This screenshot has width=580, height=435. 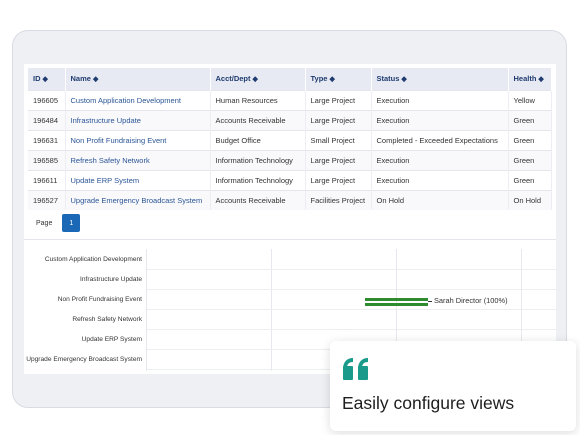 I want to click on gantt-row-label: Upgrade Emergency Broadcast System, so click(x=84, y=359).